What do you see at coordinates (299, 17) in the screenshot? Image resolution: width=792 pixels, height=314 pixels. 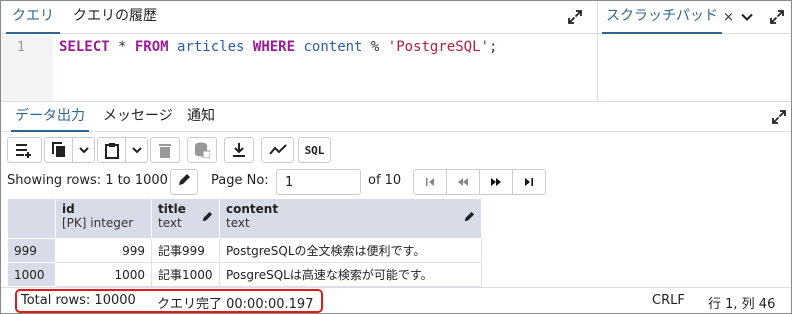 I see `query-tabbar: クエリ クエリの履歴` at bounding box center [299, 17].